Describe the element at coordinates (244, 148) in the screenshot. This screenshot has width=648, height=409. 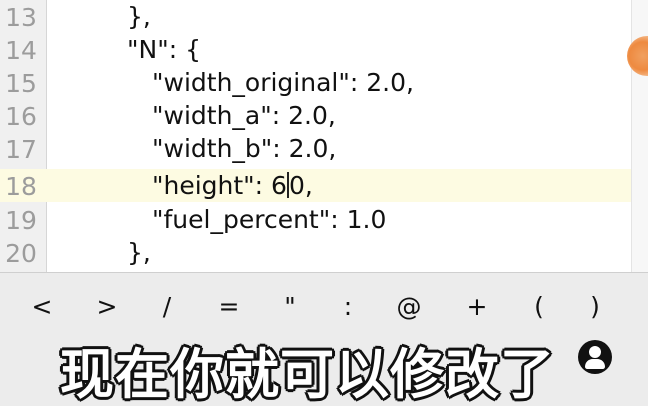
I see `code-text: "width_b": 2.0,` at that location.